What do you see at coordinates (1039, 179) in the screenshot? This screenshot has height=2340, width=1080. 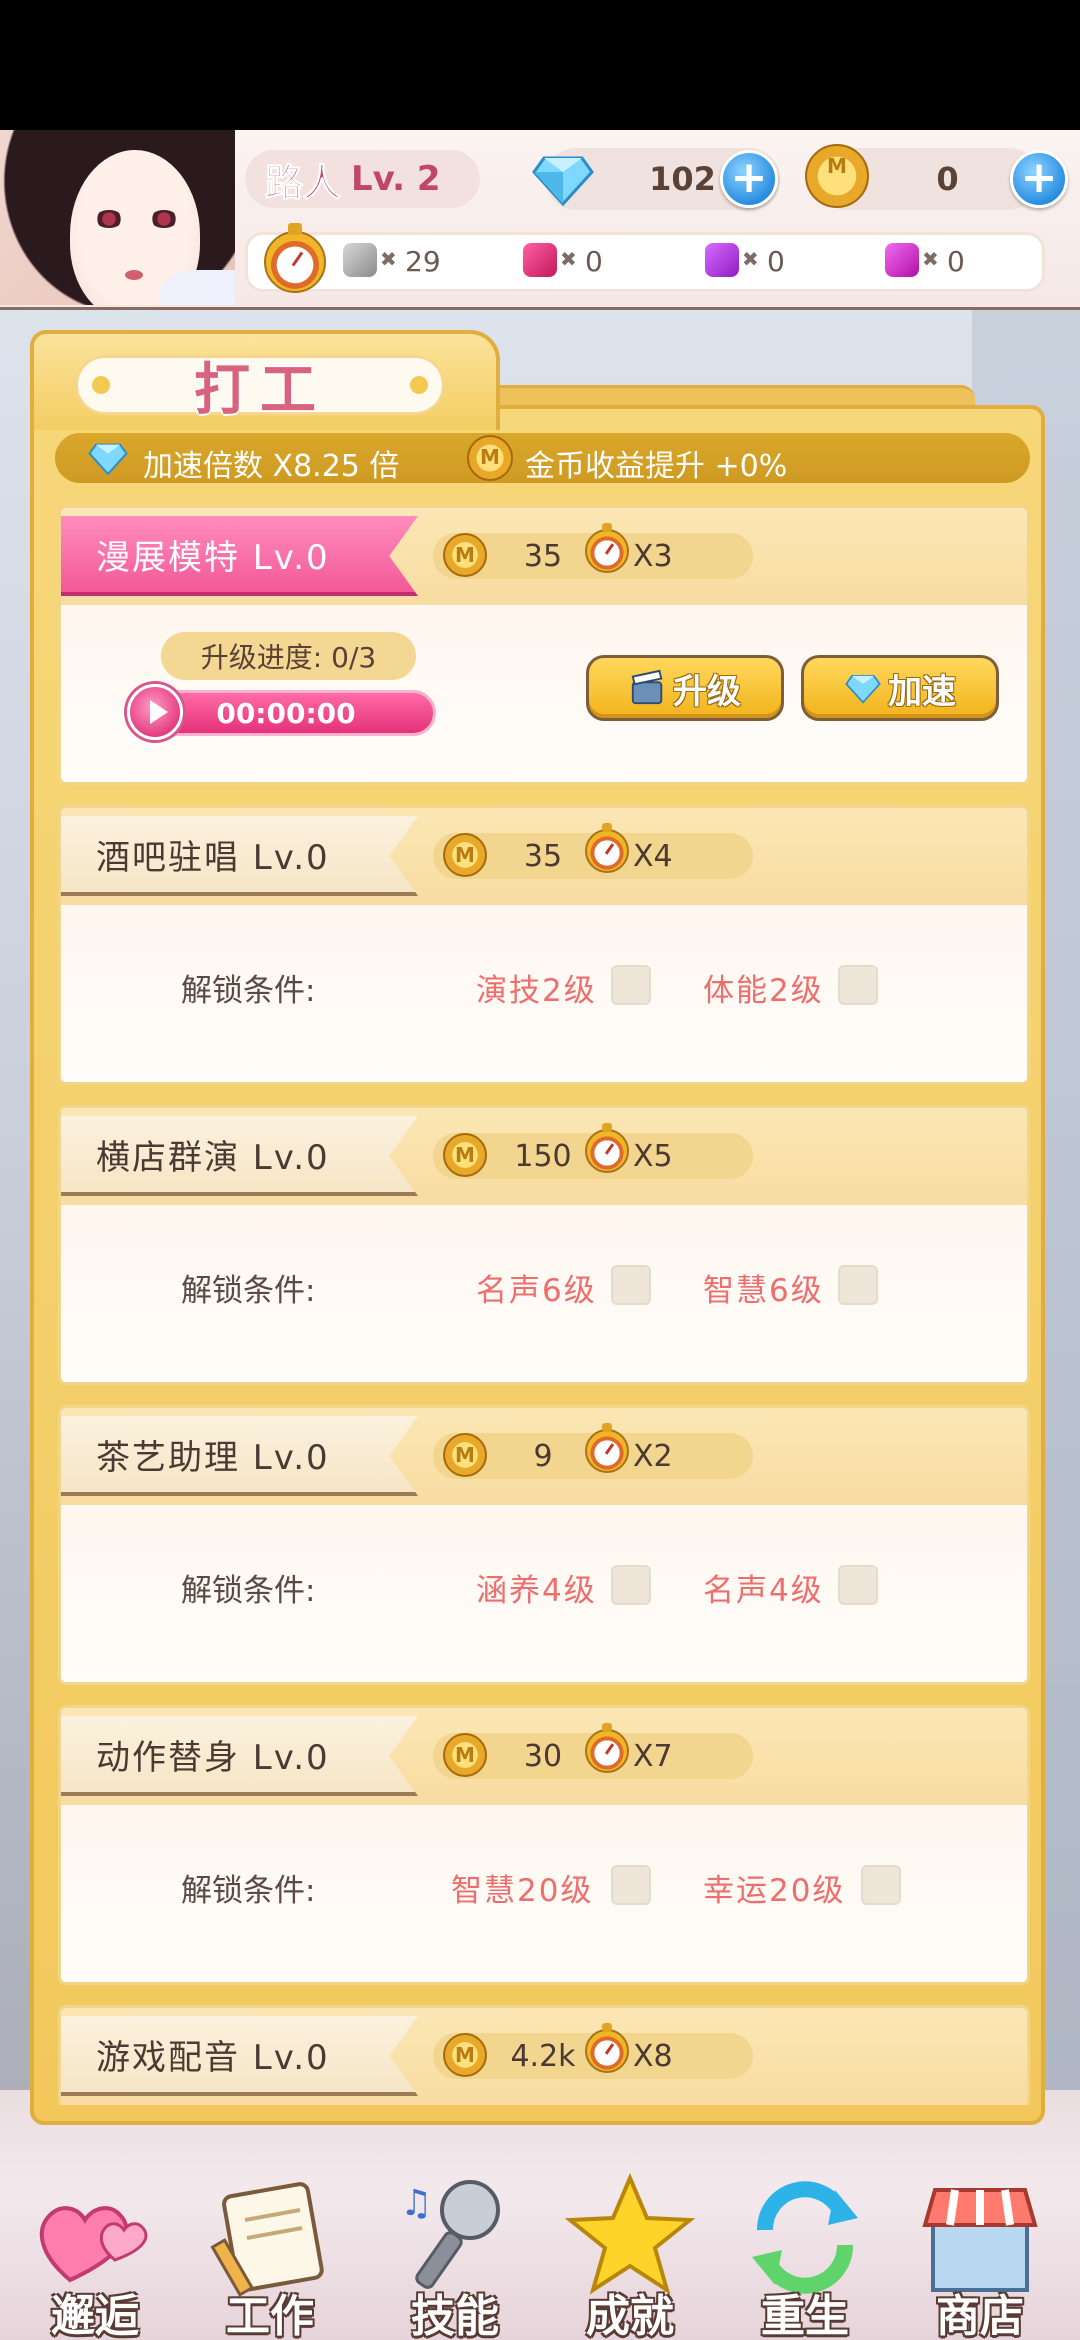 I see `add-coins-button: +` at bounding box center [1039, 179].